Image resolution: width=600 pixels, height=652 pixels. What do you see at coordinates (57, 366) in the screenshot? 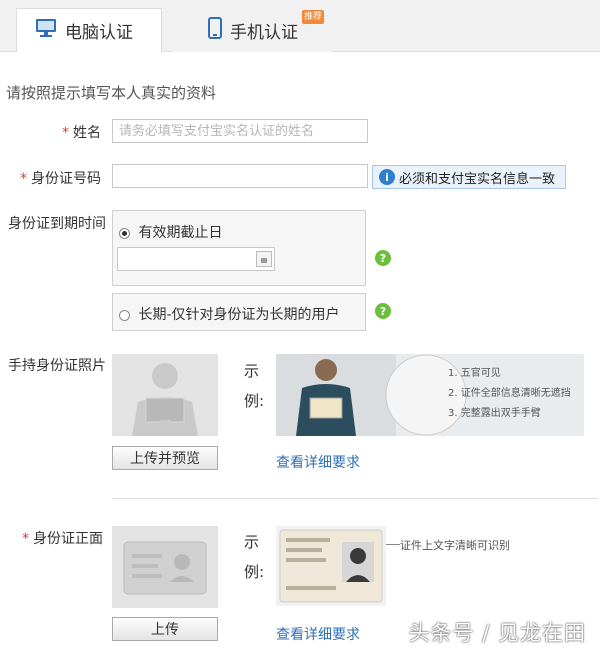
I see `handheld-label: 手持身份证照片` at bounding box center [57, 366].